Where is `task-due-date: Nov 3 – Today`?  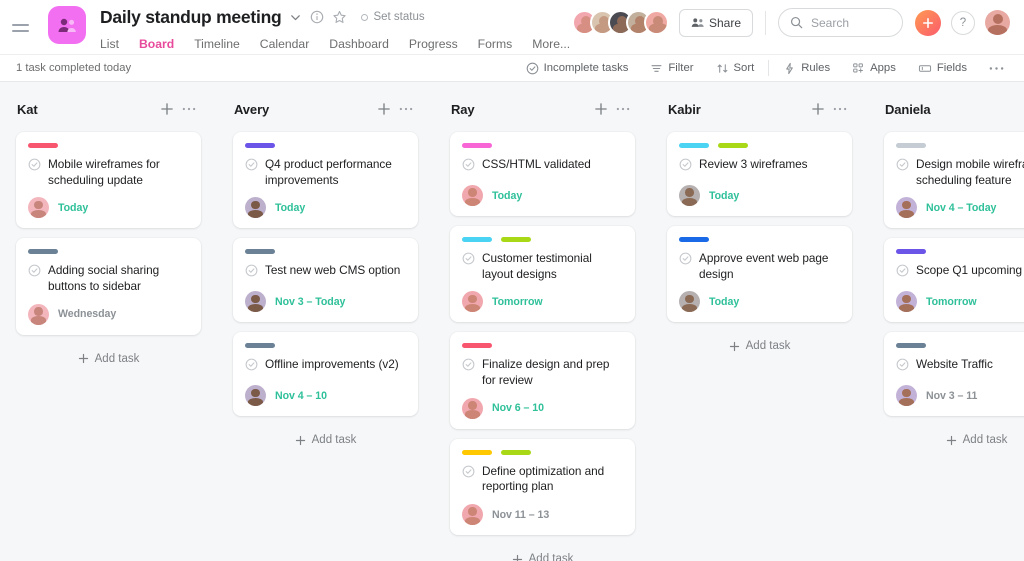 task-due-date: Nov 3 – Today is located at coordinates (310, 302).